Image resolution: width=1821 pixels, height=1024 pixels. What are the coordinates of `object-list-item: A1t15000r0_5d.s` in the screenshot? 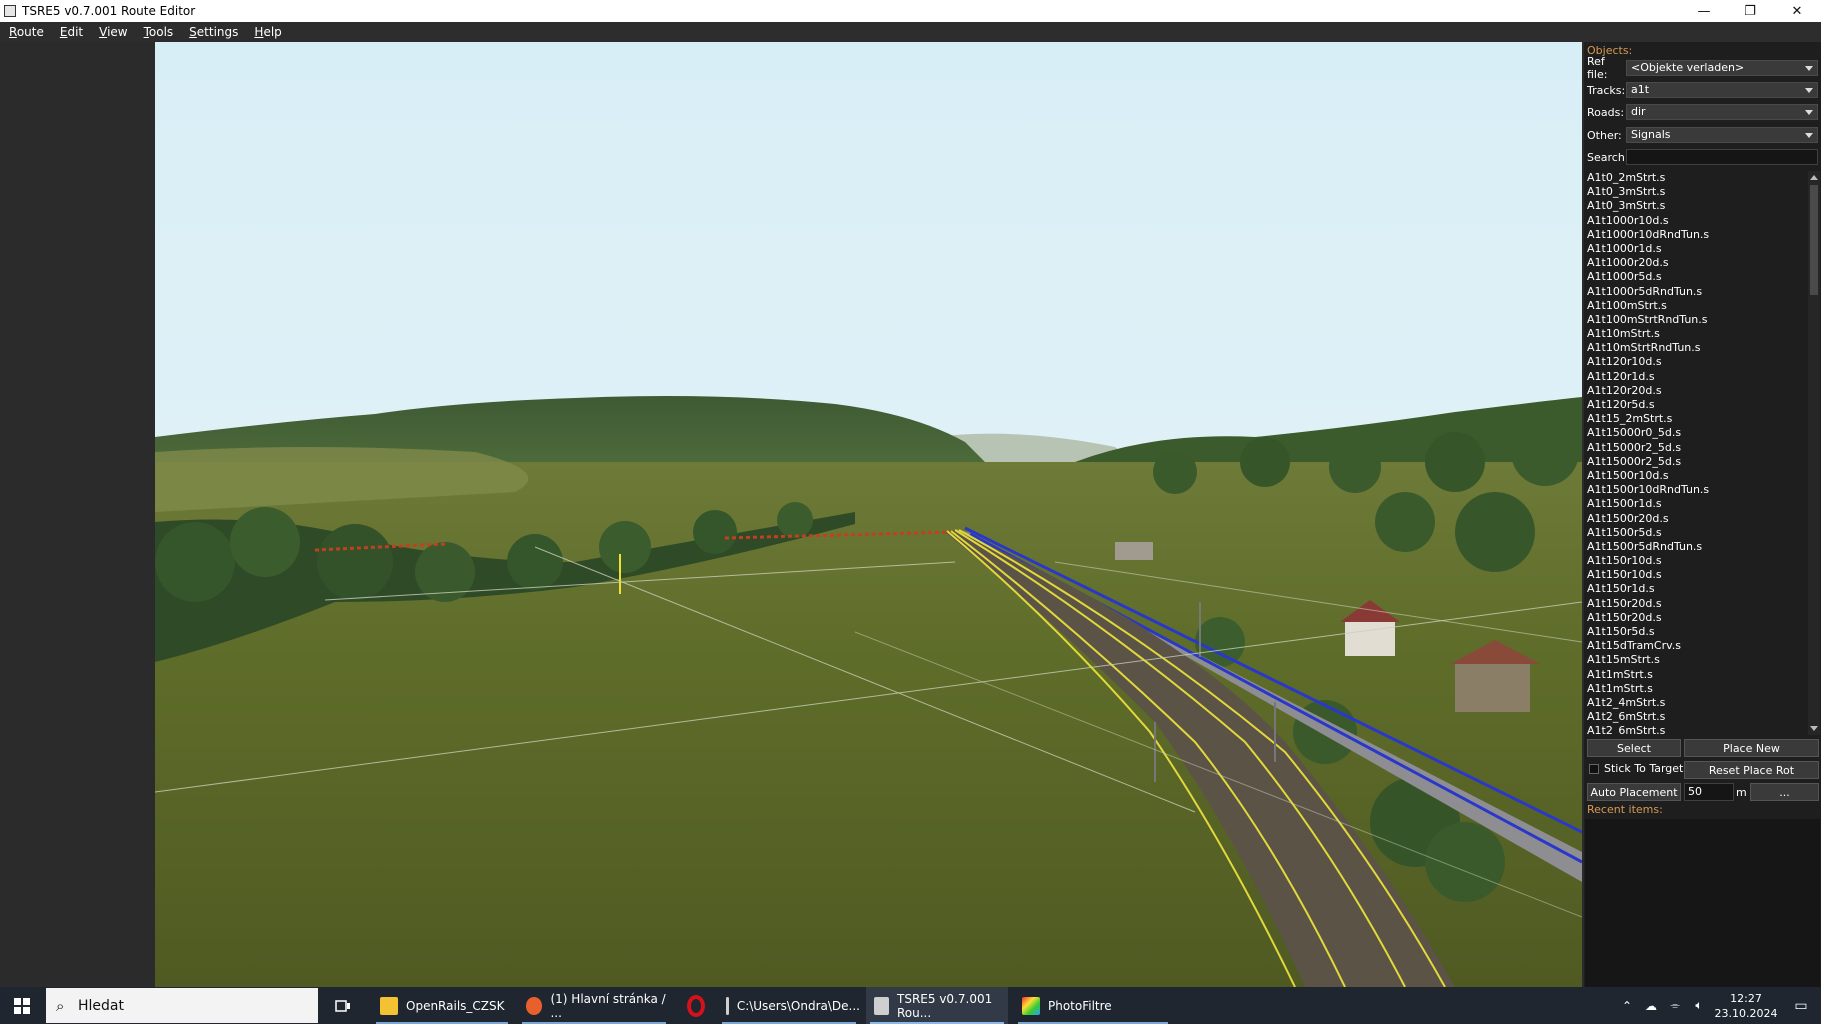 It's located at (1695, 433).